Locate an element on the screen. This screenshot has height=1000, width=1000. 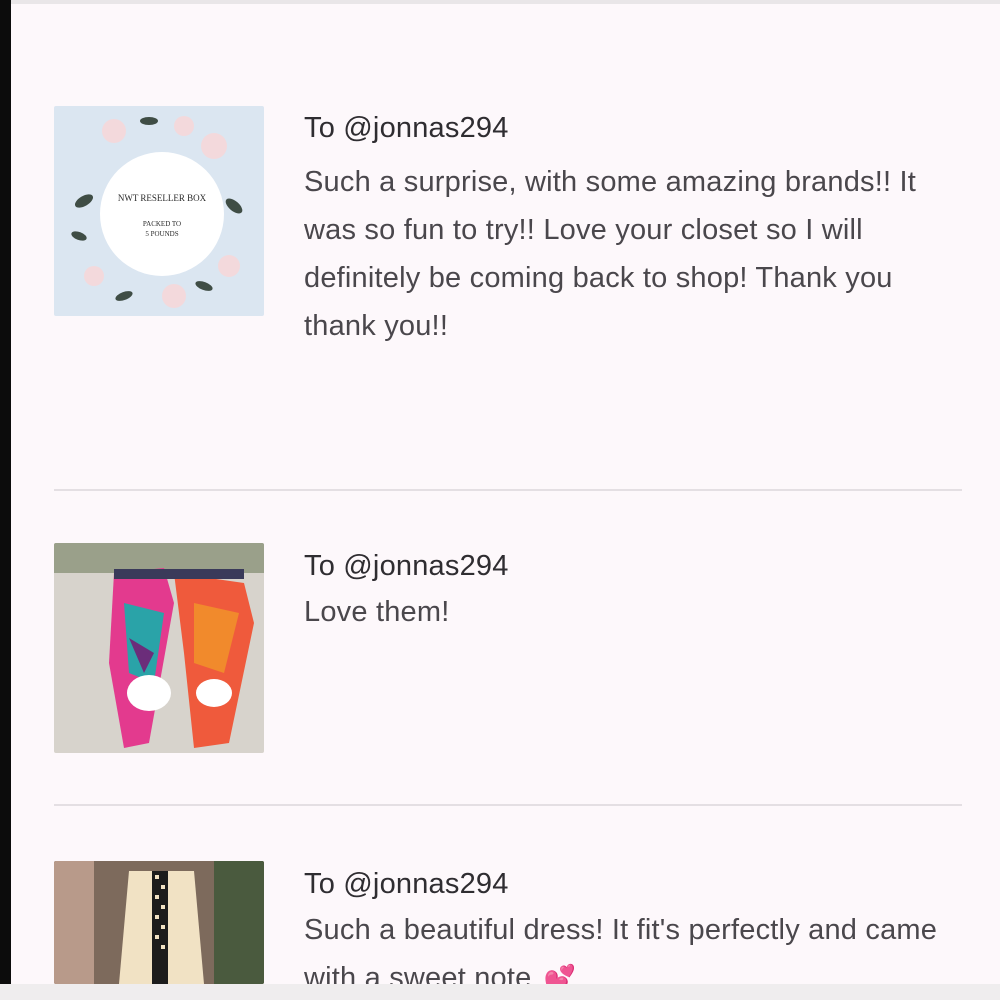
bottom-edge is located at coordinates (500, 992).